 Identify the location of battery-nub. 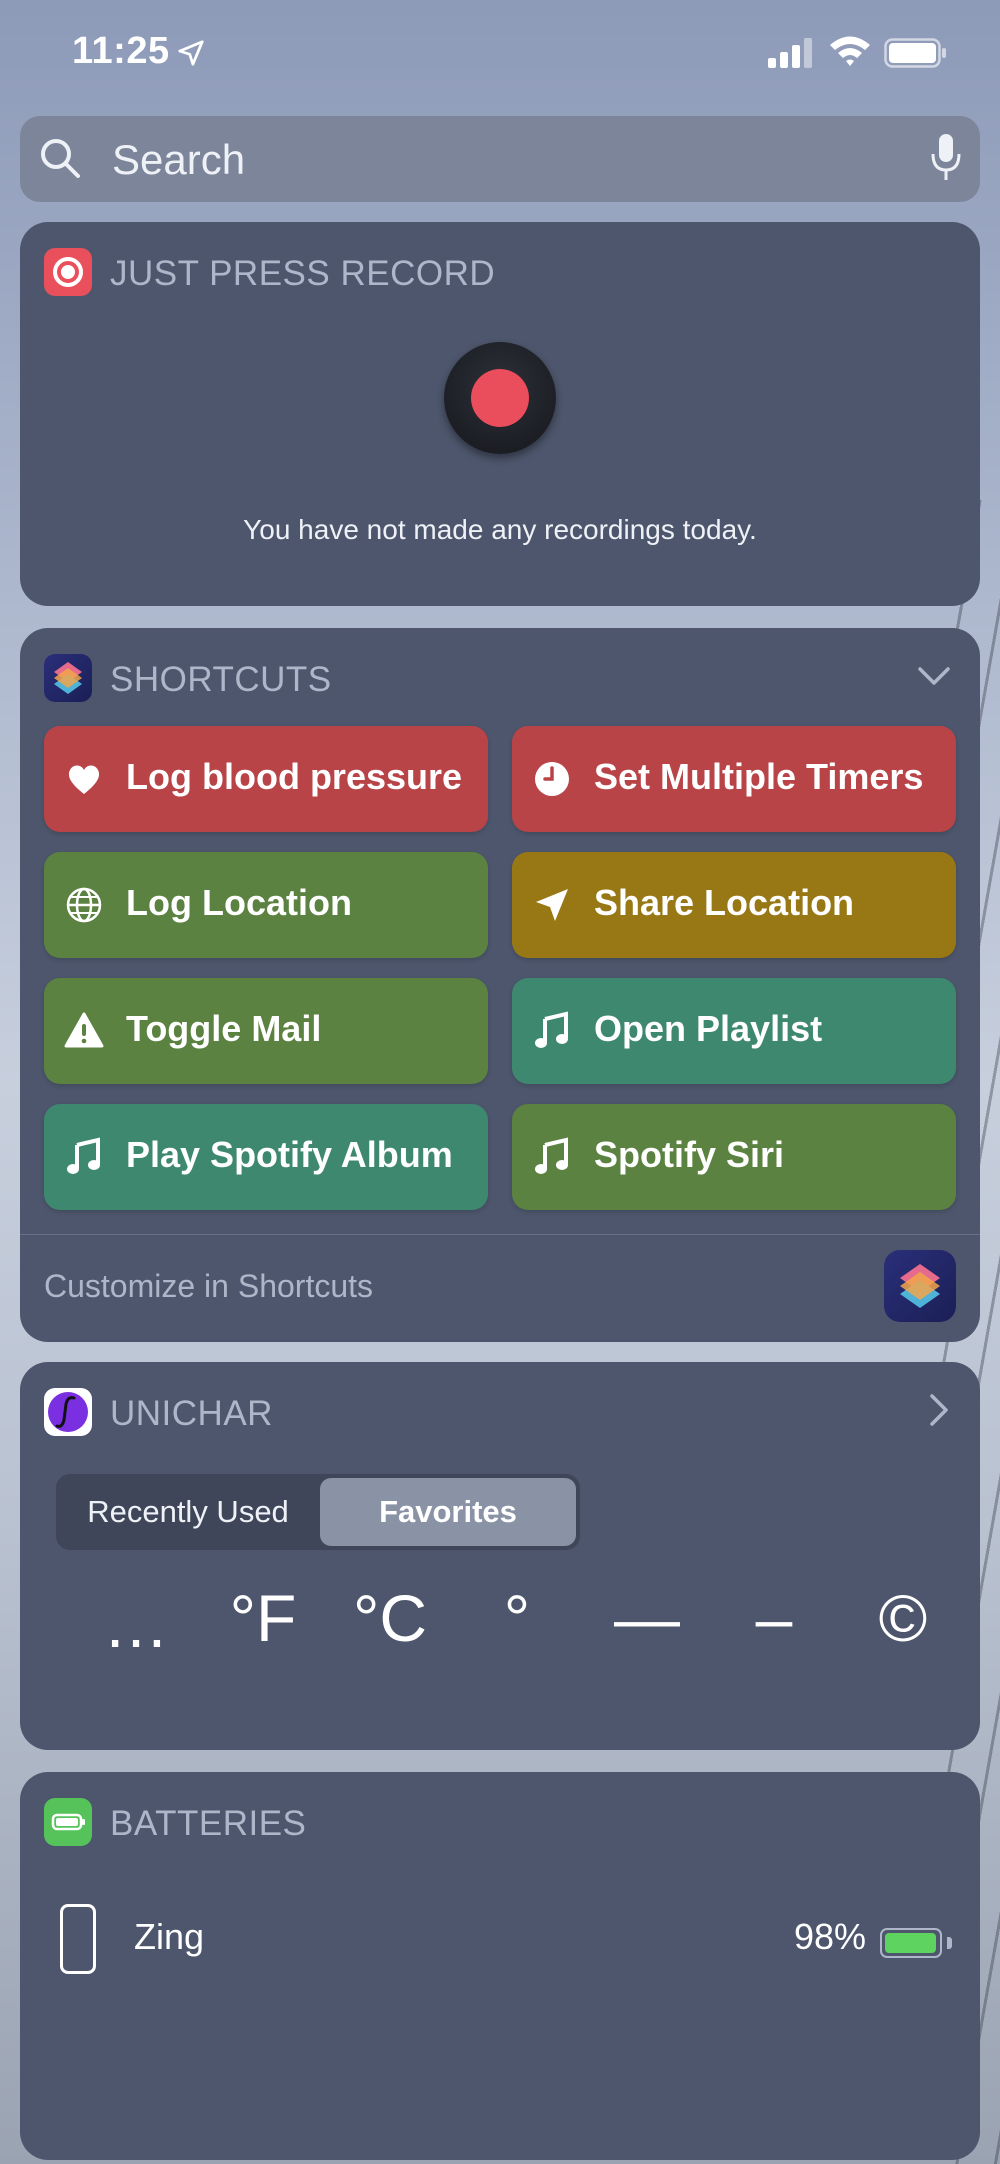
(949, 1943).